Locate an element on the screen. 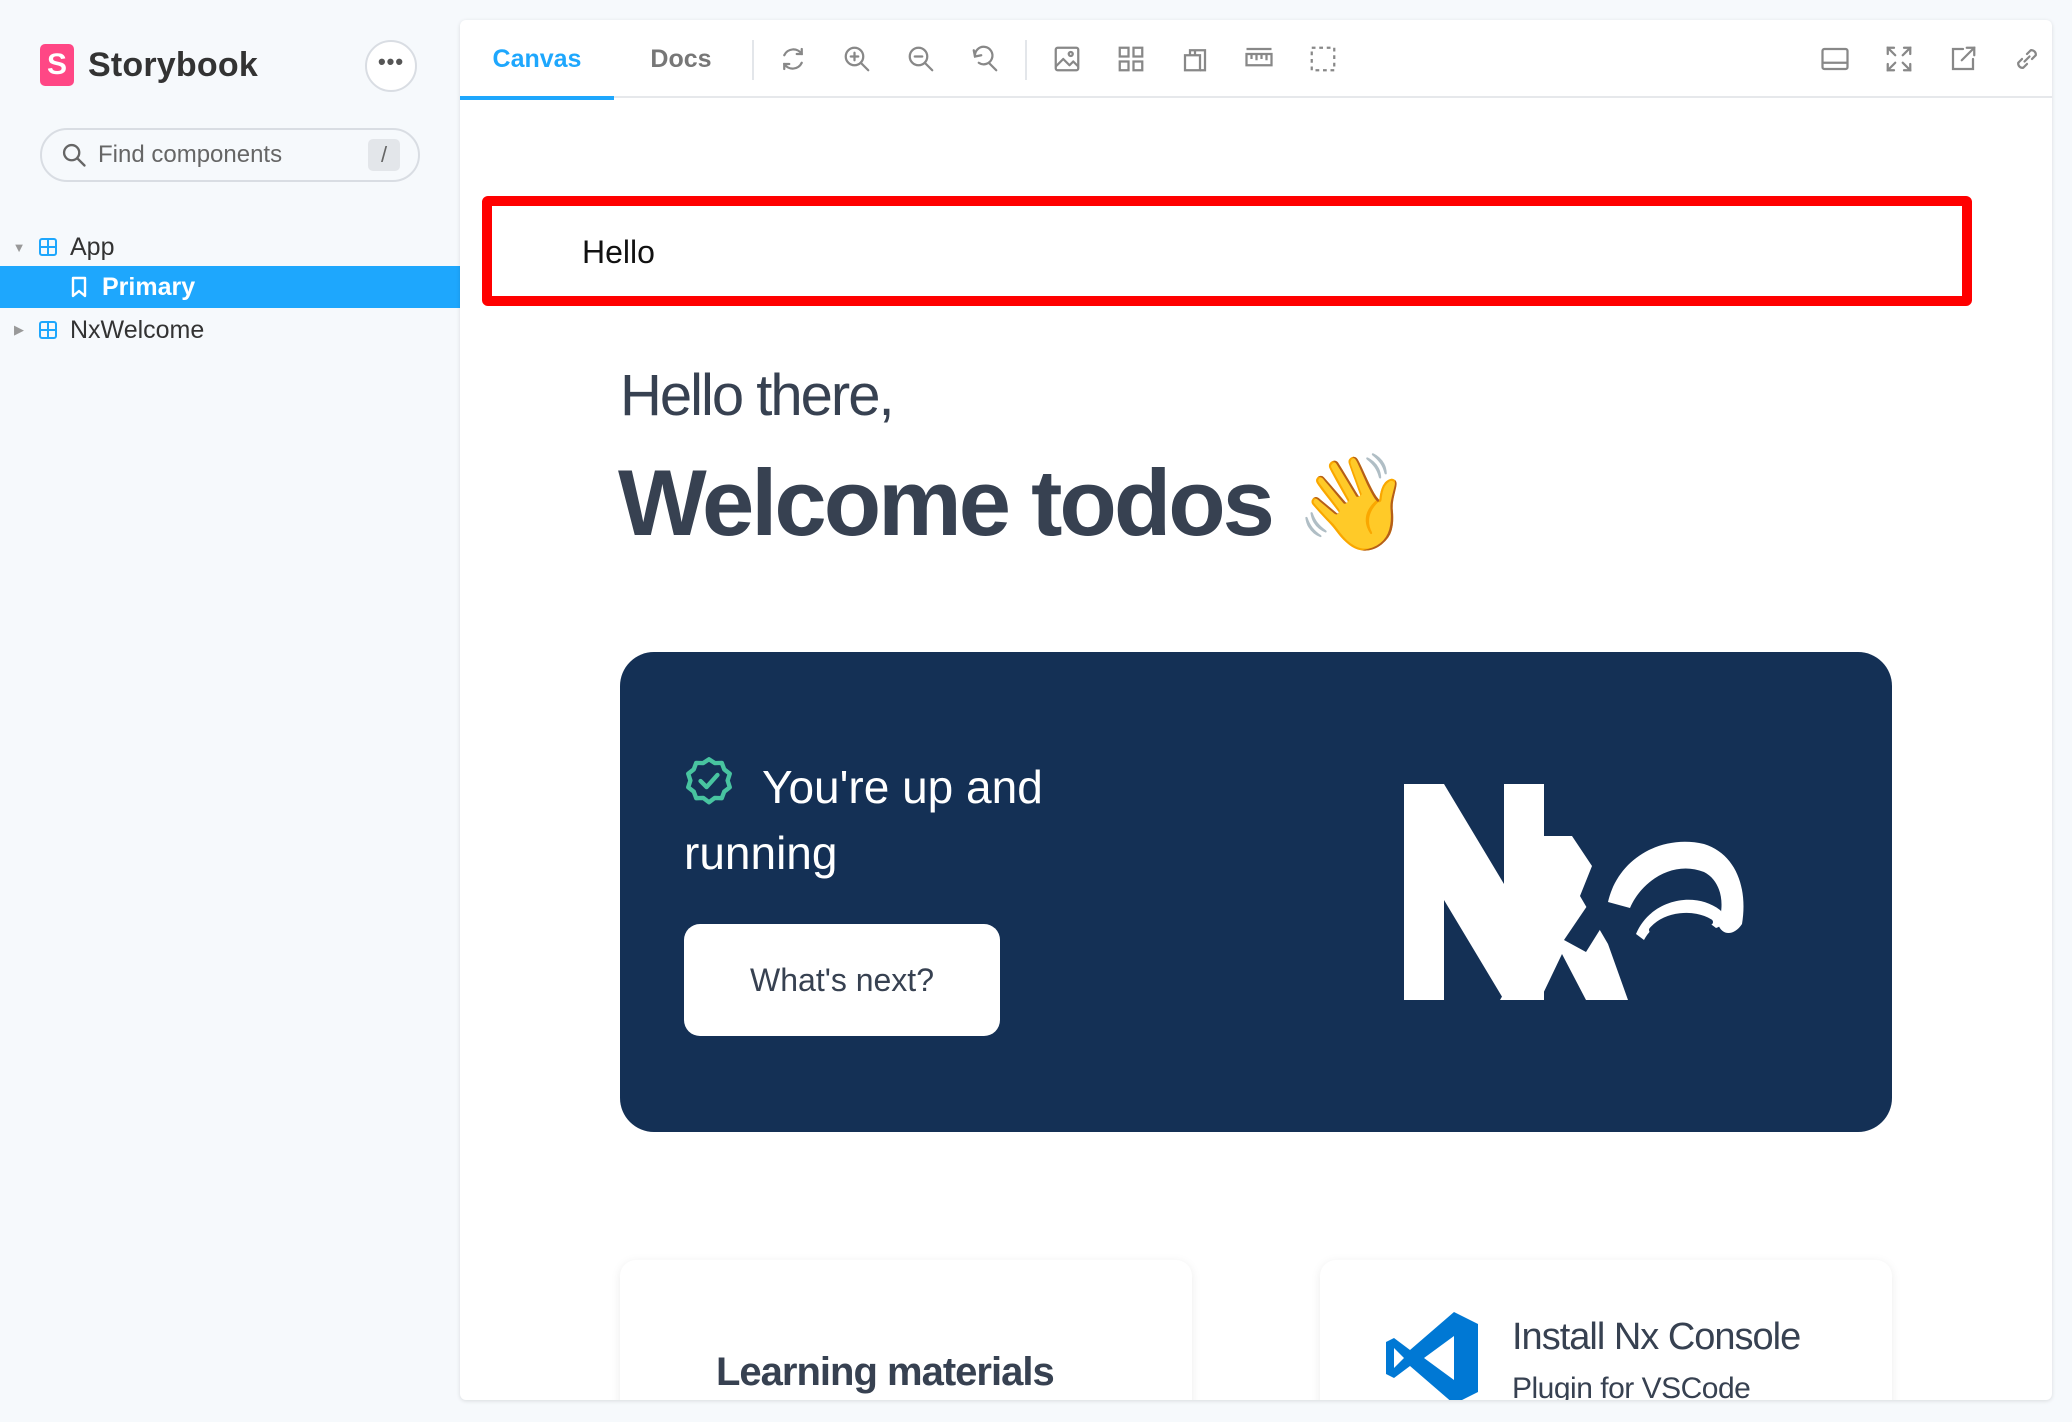 The height and width of the screenshot is (1422, 2072). search-input: Find components / is located at coordinates (230, 155).